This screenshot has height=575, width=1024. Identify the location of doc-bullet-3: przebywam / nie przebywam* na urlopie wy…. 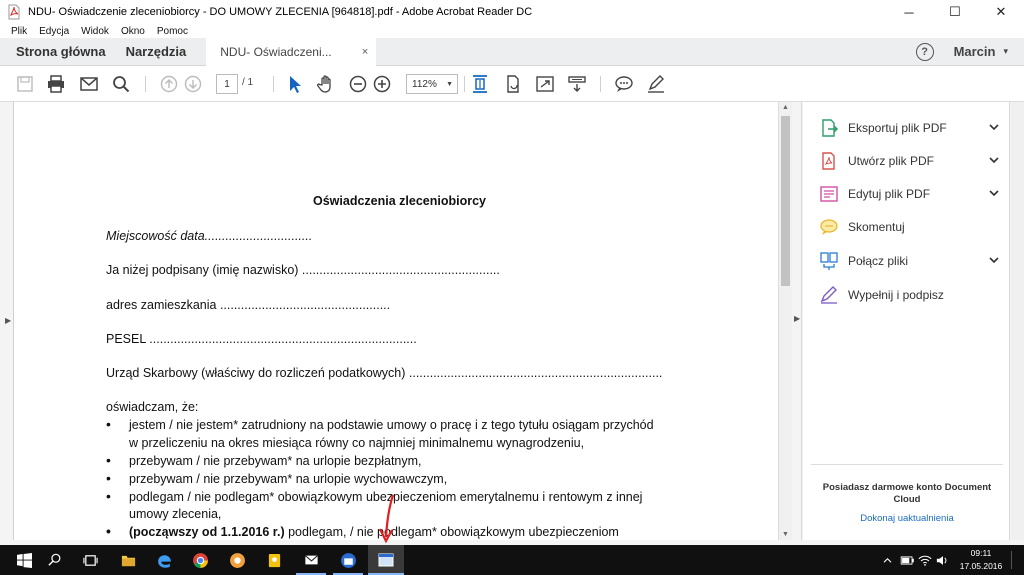
(288, 479).